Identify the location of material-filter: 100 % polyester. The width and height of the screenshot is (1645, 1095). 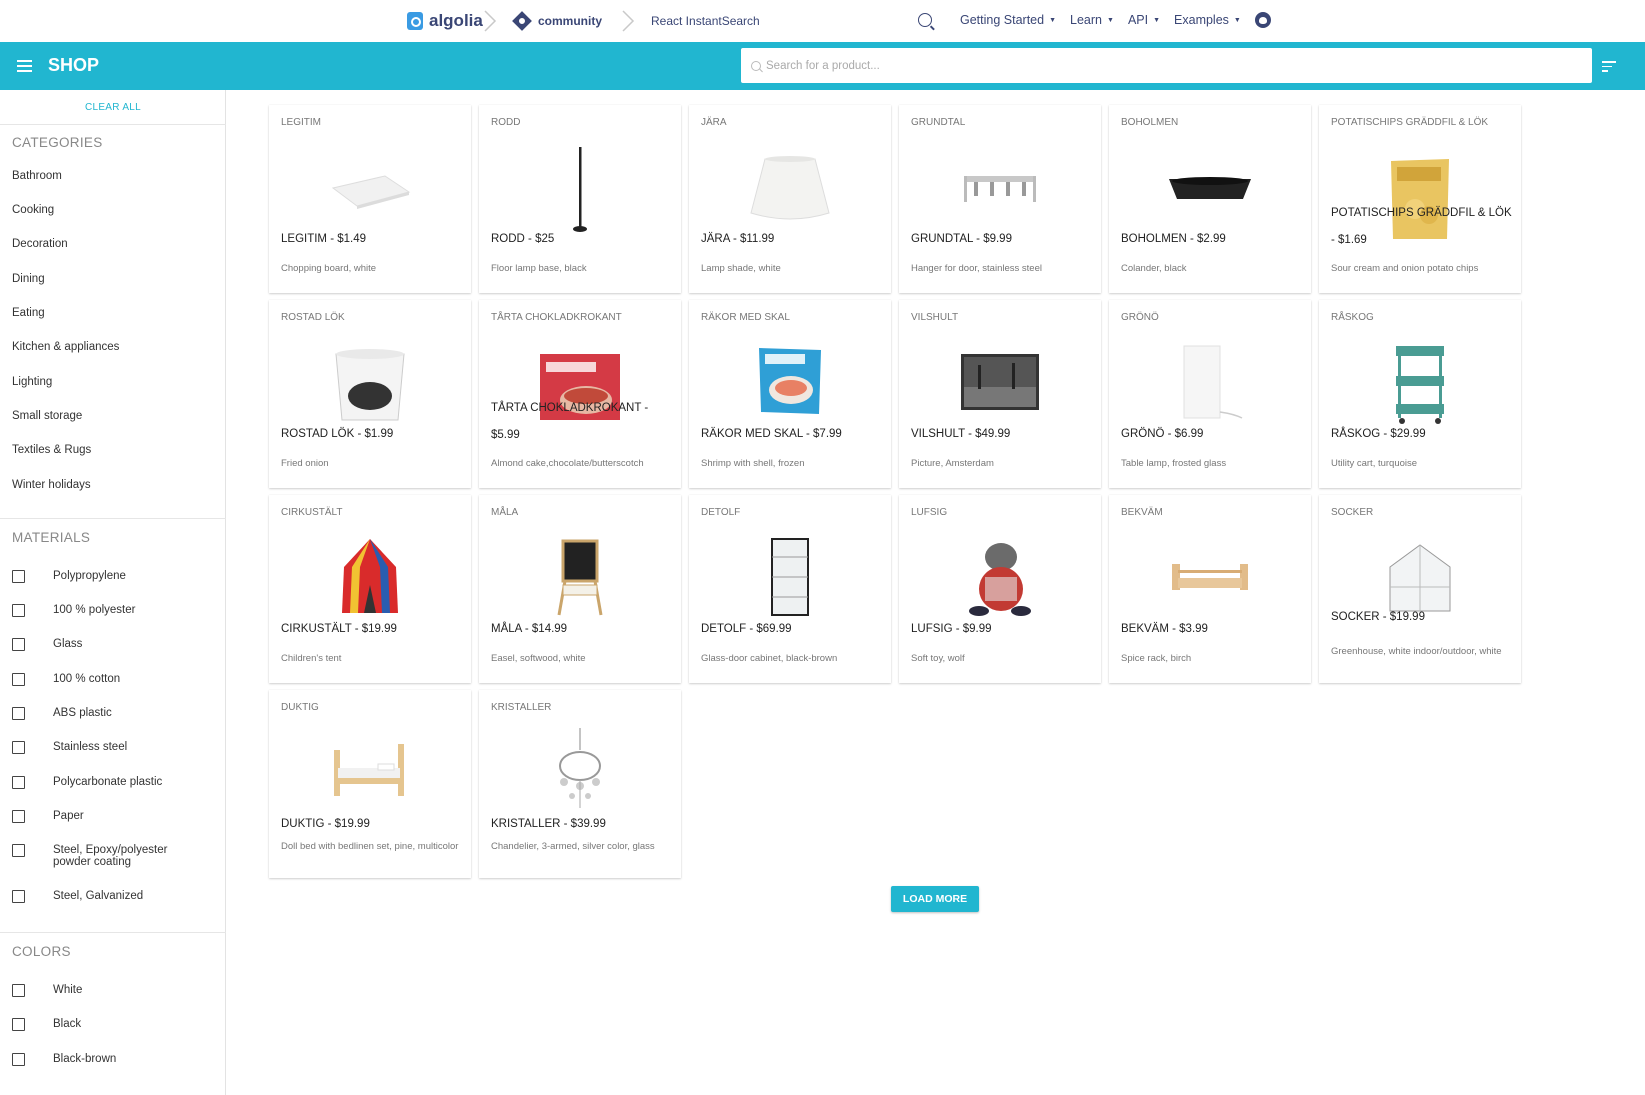
(102, 610).